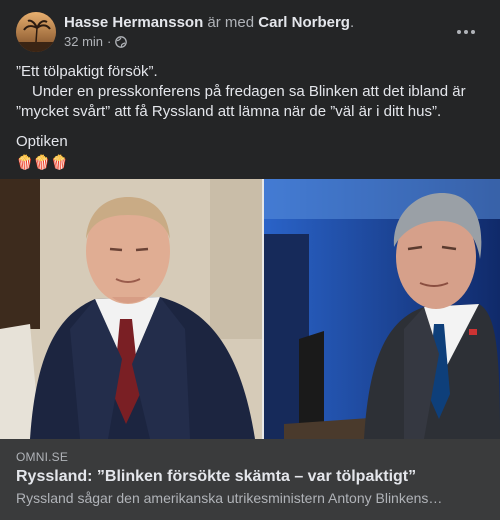 The height and width of the screenshot is (520, 500). What do you see at coordinates (352, 22) in the screenshot?
I see `tagged-suffix: .` at bounding box center [352, 22].